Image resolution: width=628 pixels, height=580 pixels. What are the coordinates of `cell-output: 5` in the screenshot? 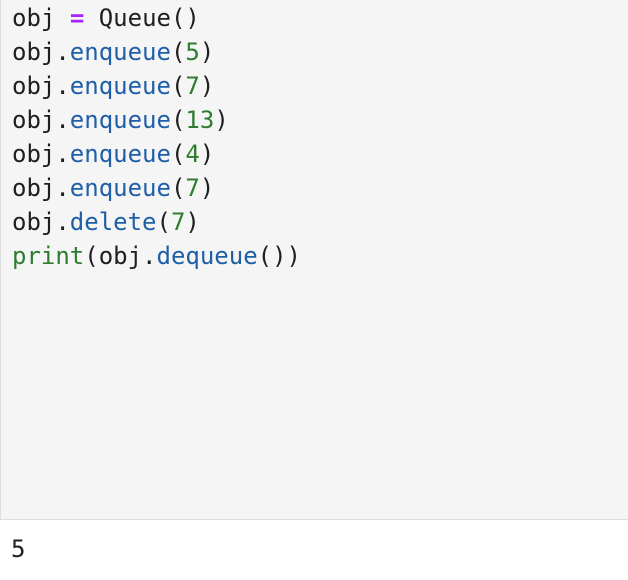 It's located at (18, 549).